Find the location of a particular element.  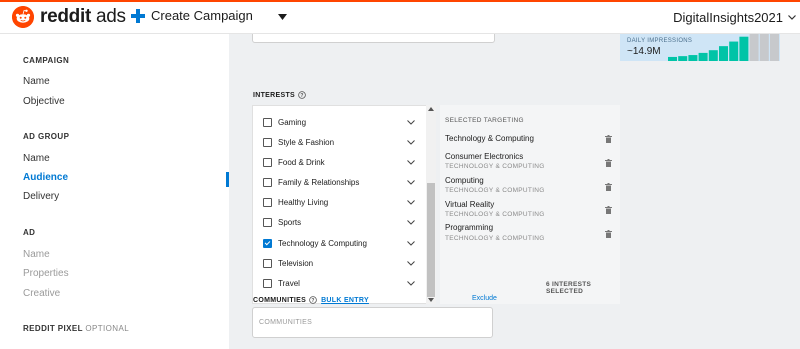

selected-item-name: Consumer Electronics is located at coordinates (484, 156).